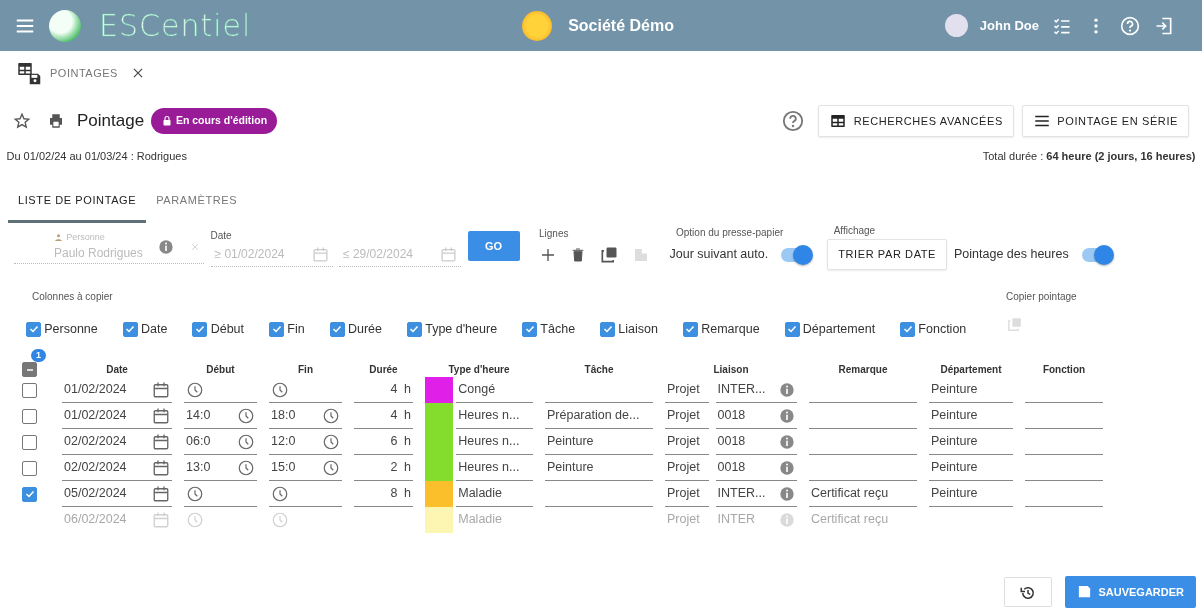 This screenshot has height=614, width=1202. Describe the element at coordinates (730, 232) in the screenshot. I see `field-label: Option du presse-papier` at that location.